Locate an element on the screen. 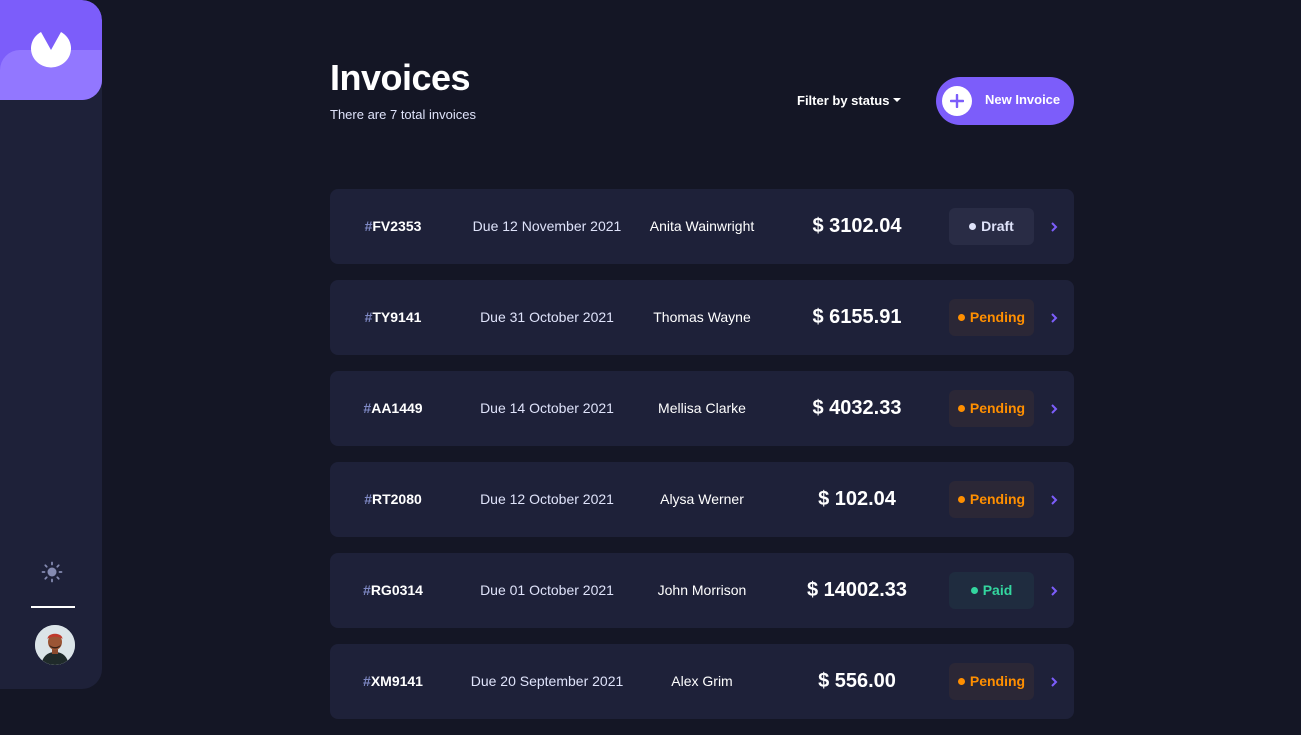 The width and height of the screenshot is (1301, 735). invoice-due-date: Due 12 November 2021 is located at coordinates (547, 226).